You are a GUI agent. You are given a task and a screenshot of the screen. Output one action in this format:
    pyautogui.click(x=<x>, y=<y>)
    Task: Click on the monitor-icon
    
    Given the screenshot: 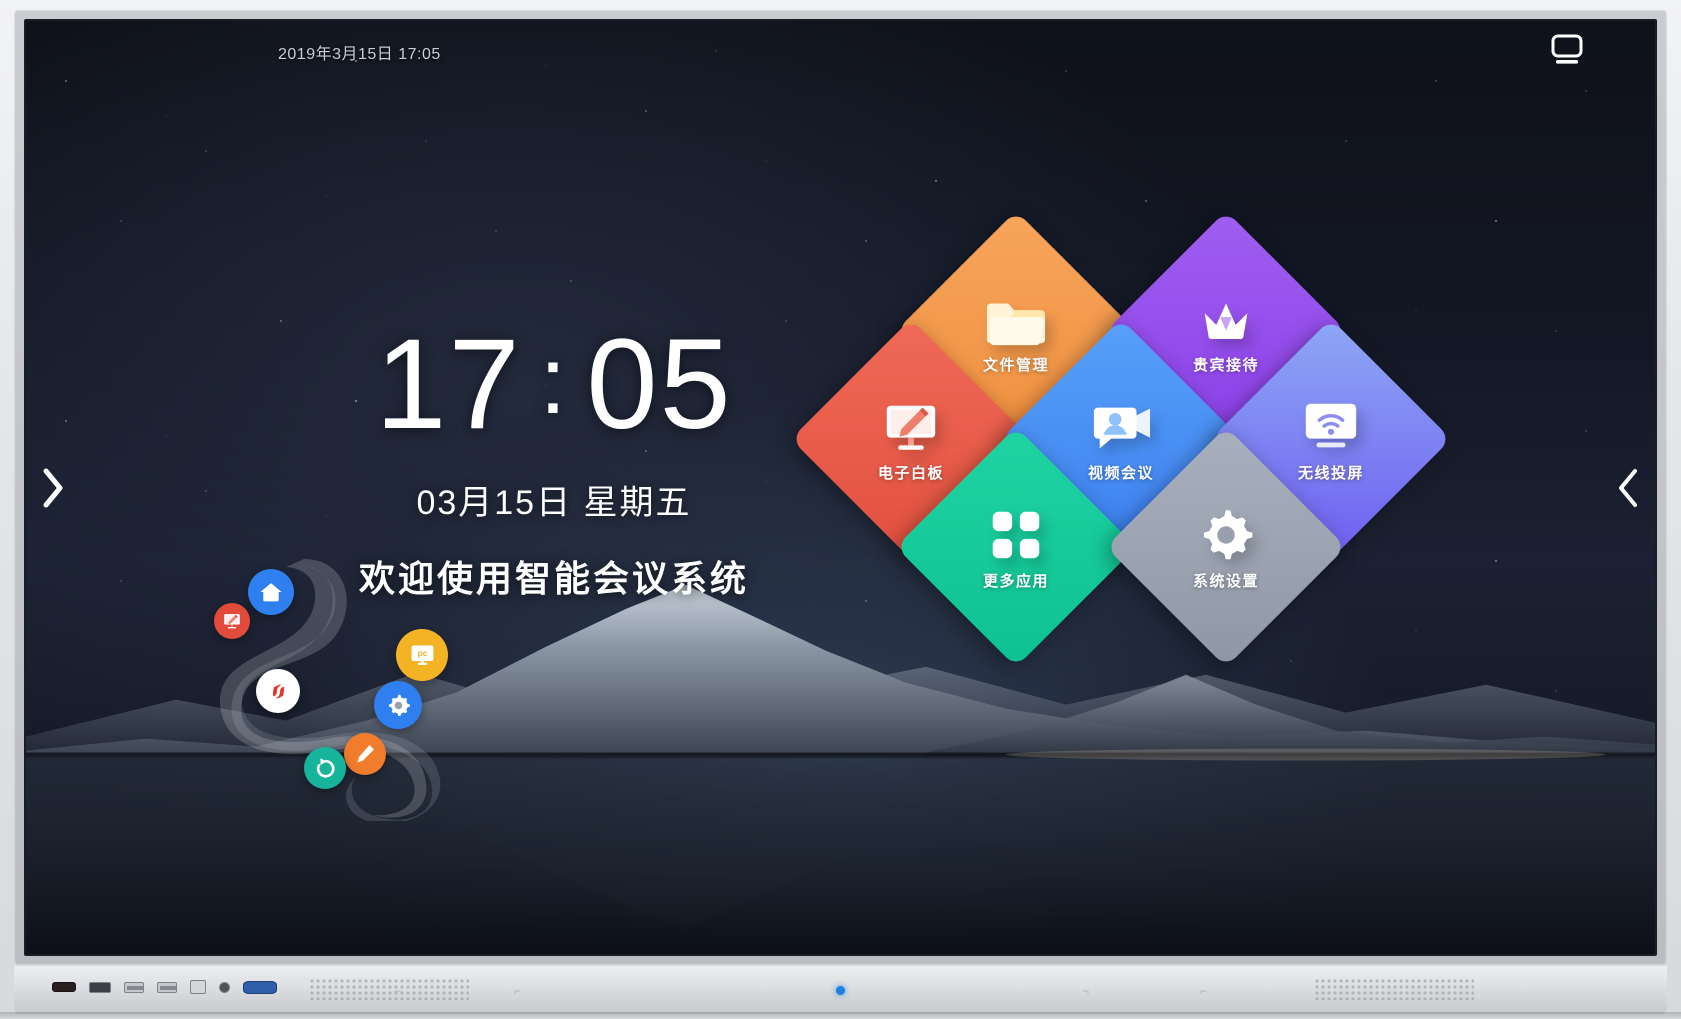 What is the action you would take?
    pyautogui.click(x=1567, y=52)
    